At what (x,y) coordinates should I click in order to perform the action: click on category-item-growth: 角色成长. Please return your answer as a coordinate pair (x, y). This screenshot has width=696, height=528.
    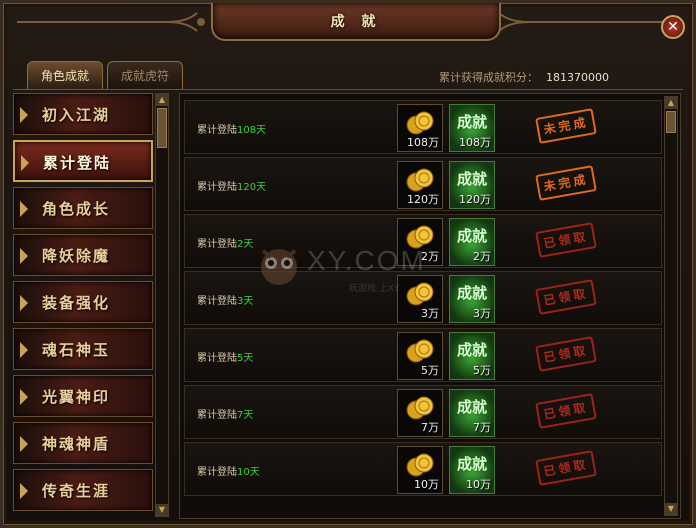
    Looking at the image, I should click on (83, 208).